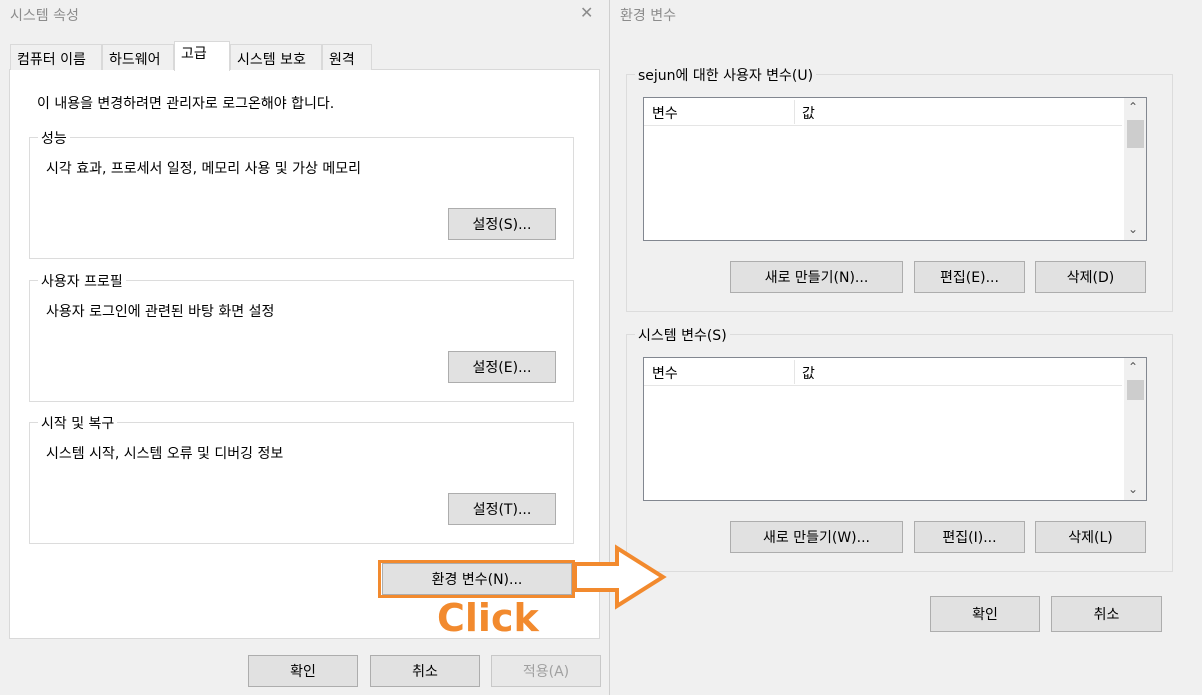 The image size is (1202, 695). What do you see at coordinates (648, 16) in the screenshot?
I see `window-title: 환경 변수` at bounding box center [648, 16].